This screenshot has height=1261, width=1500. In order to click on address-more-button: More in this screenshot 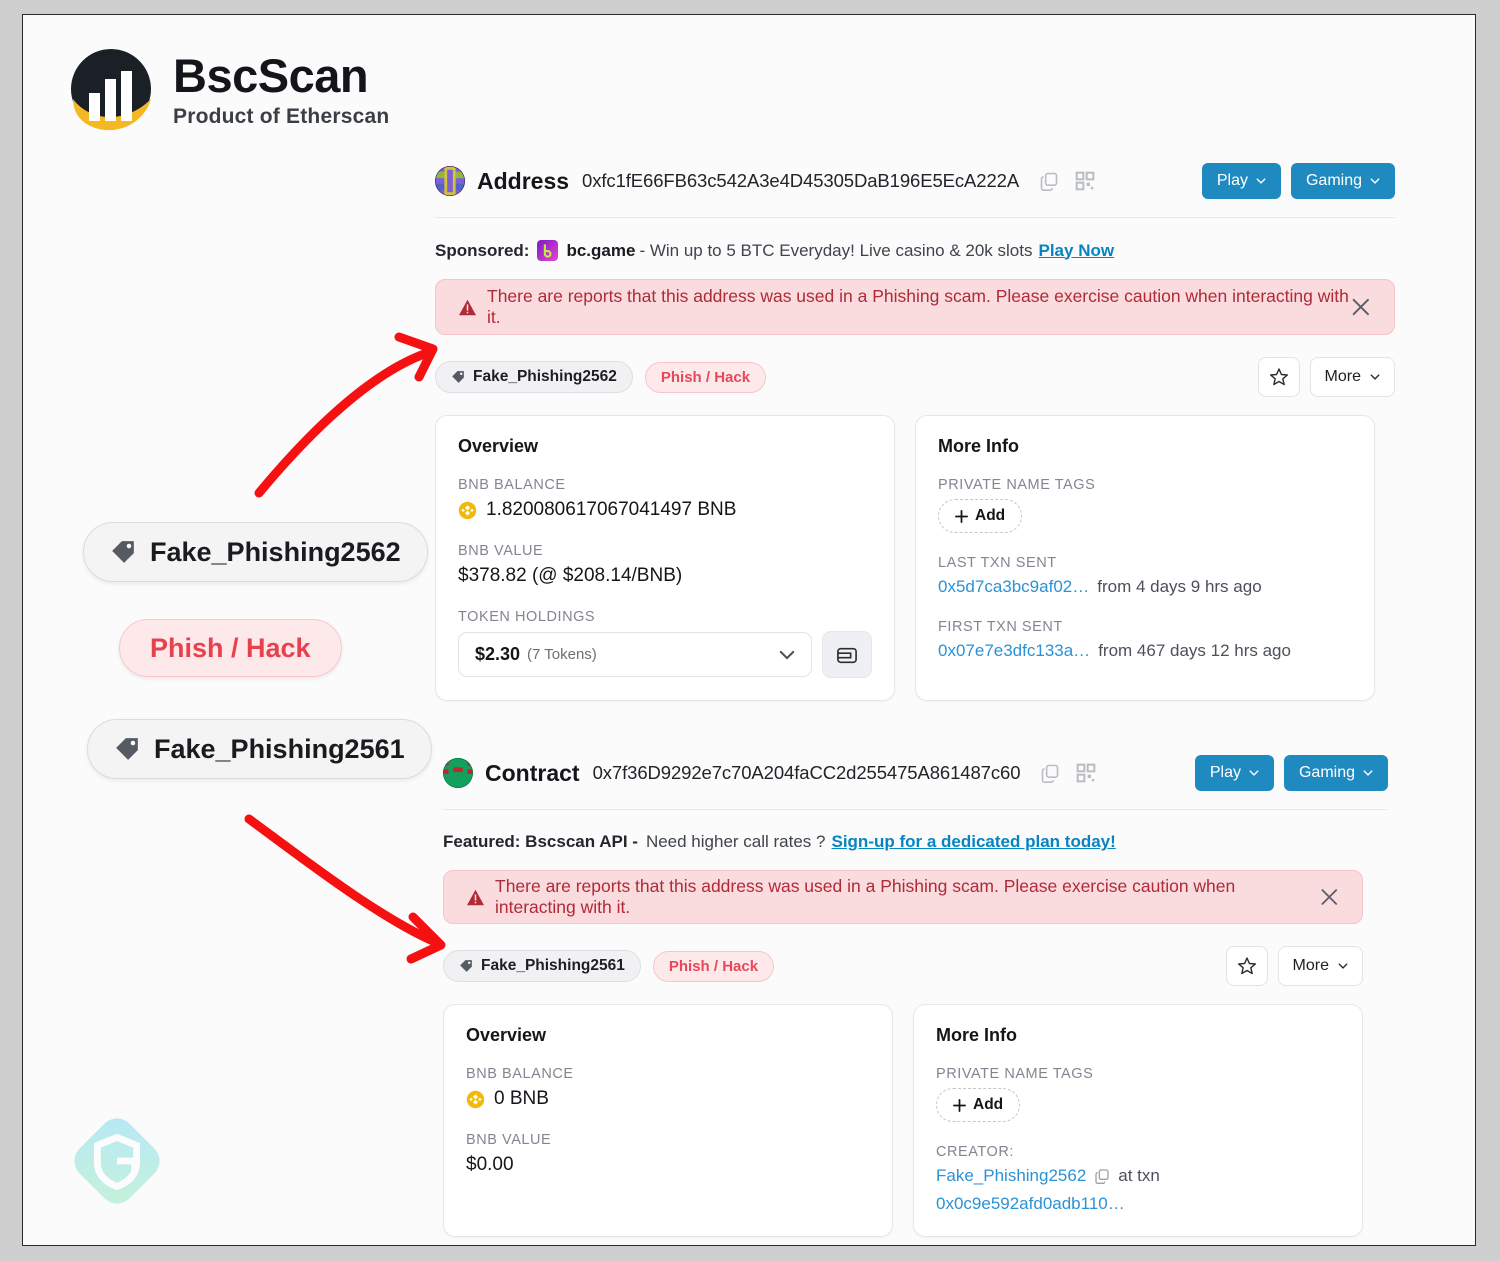, I will do `click(1352, 377)`.